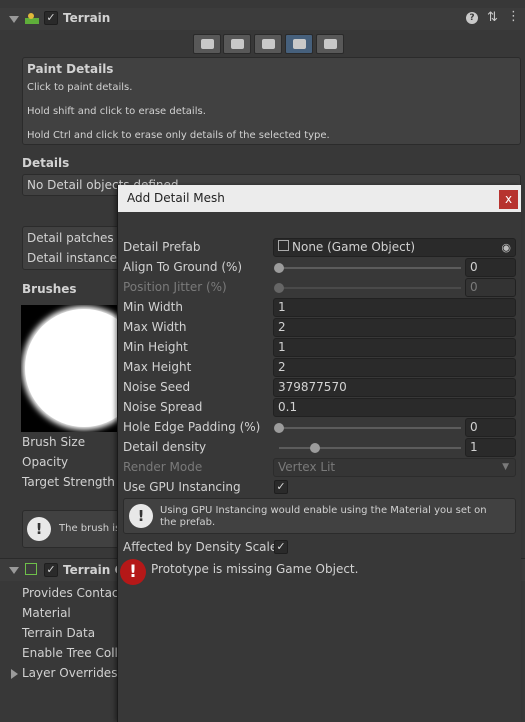 Image resolution: width=525 pixels, height=722 pixels. I want to click on align-to-ground-slider, so click(370, 268).